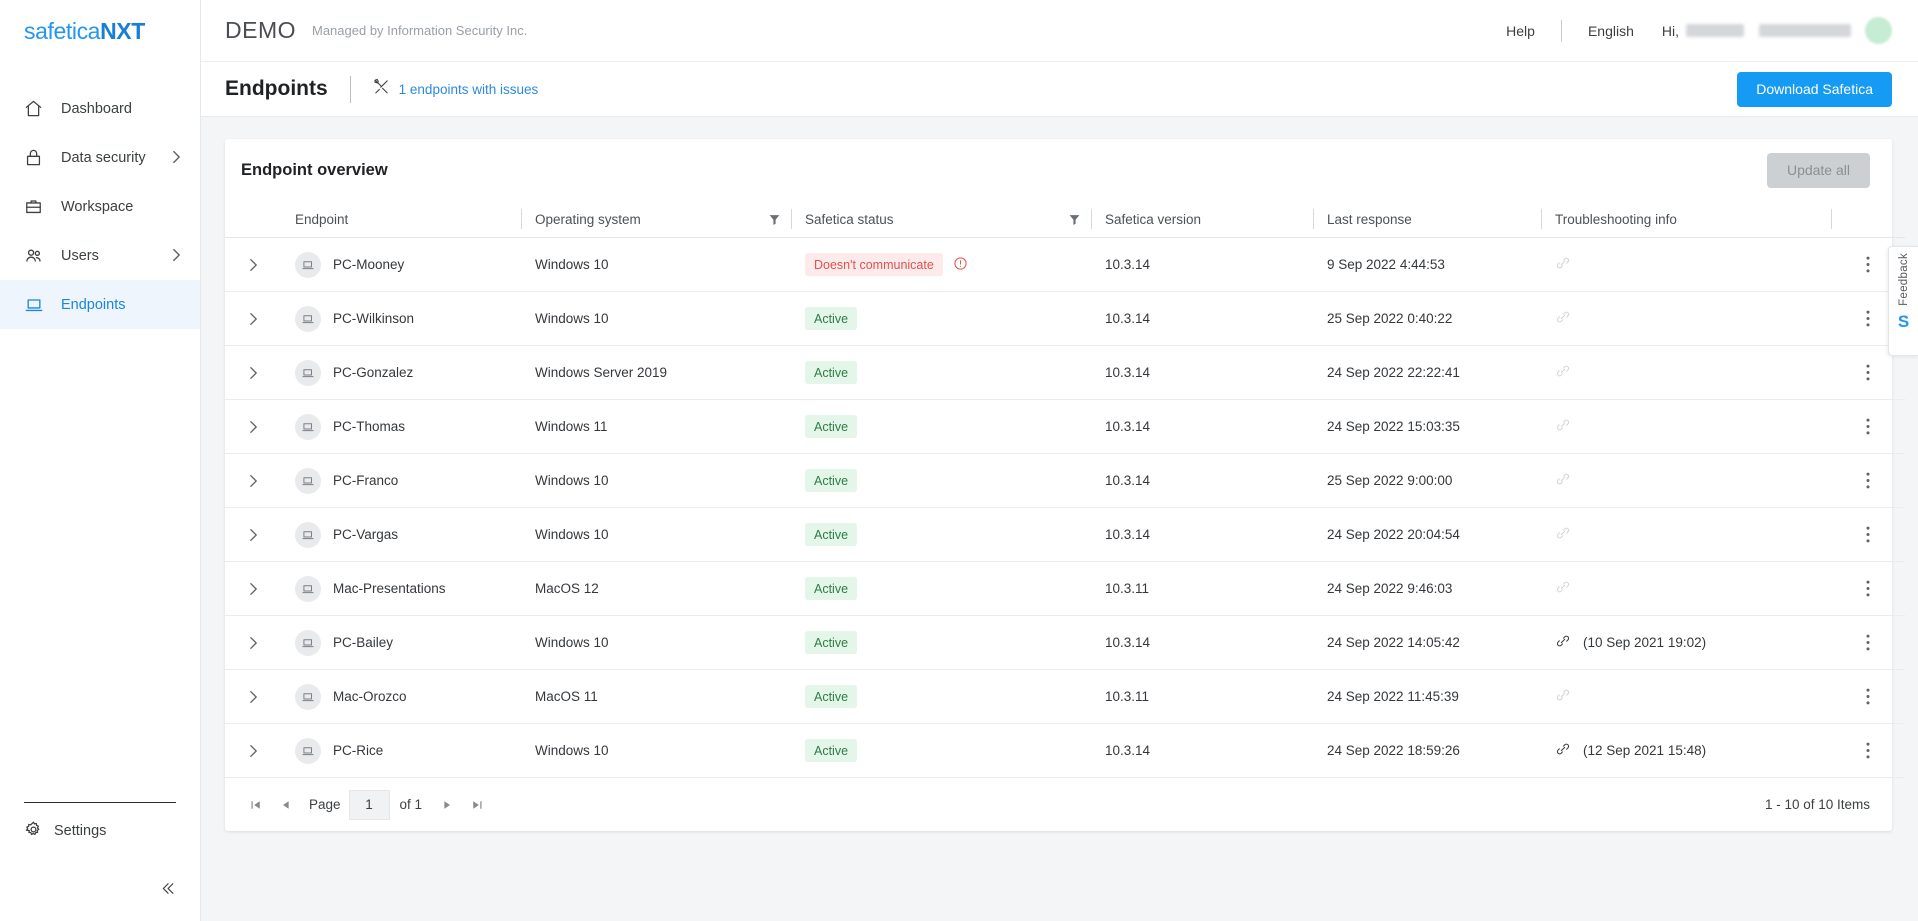  What do you see at coordinates (166, 890) in the screenshot?
I see `chevron-double-left-icon` at bounding box center [166, 890].